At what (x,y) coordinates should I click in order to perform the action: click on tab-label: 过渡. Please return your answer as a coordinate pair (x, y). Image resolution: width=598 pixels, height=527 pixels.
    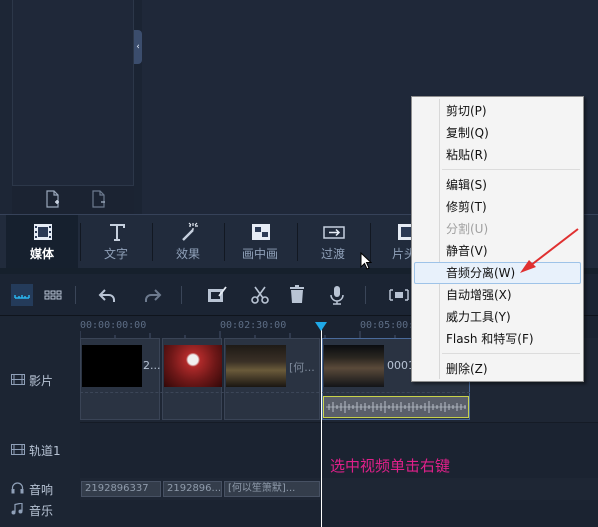
    Looking at the image, I should click on (332, 254).